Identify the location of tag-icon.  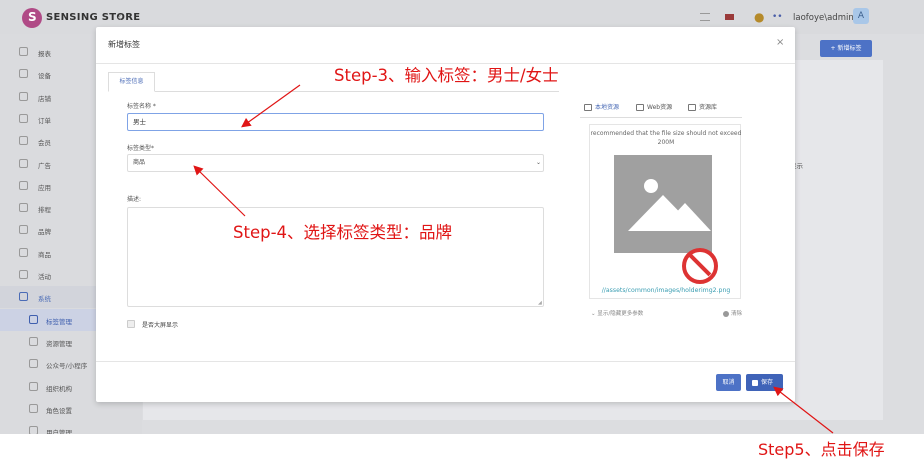
(33, 319).